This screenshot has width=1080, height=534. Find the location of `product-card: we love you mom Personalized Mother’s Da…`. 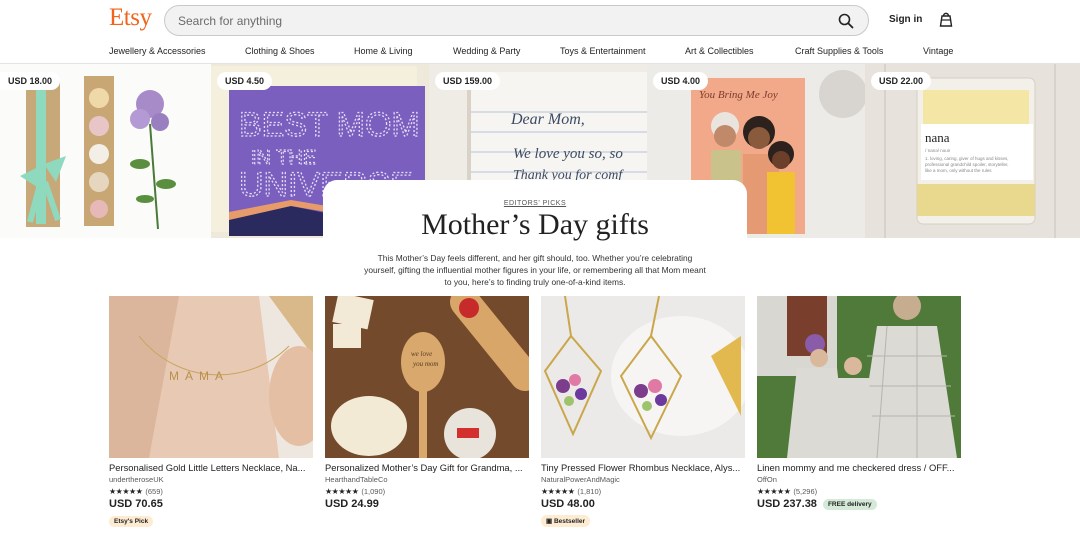

product-card: we love you mom Personalized Mother’s Da… is located at coordinates (427, 403).